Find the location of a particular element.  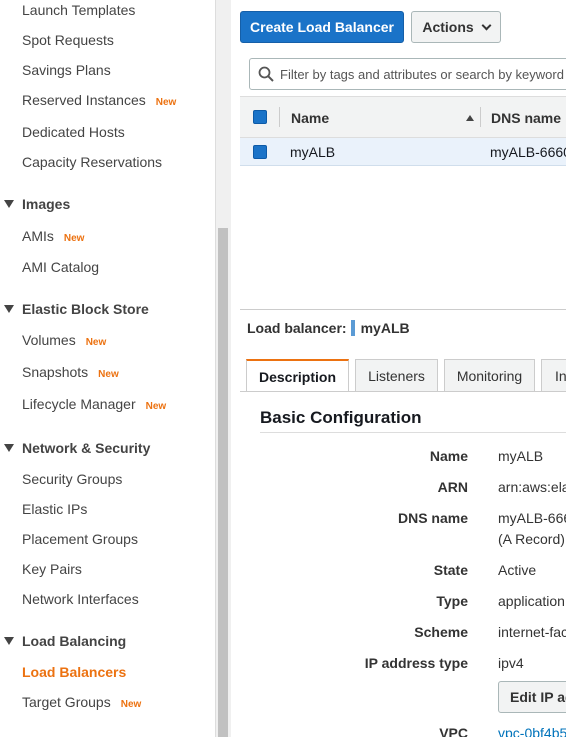

field-label-state: State is located at coordinates (450, 570).